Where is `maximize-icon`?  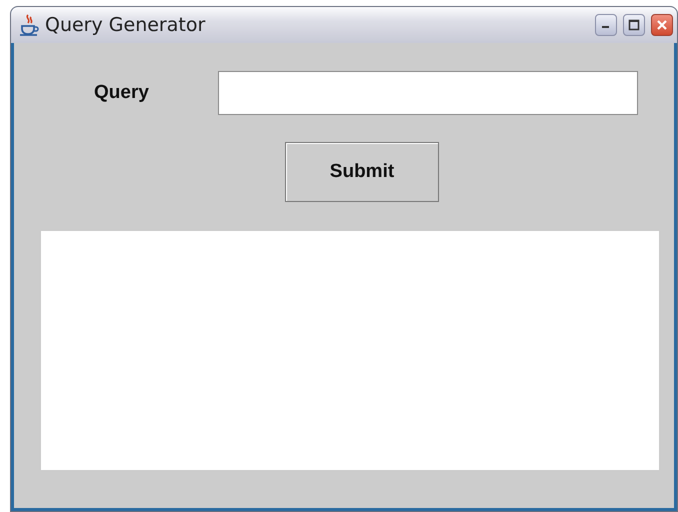 maximize-icon is located at coordinates (634, 25).